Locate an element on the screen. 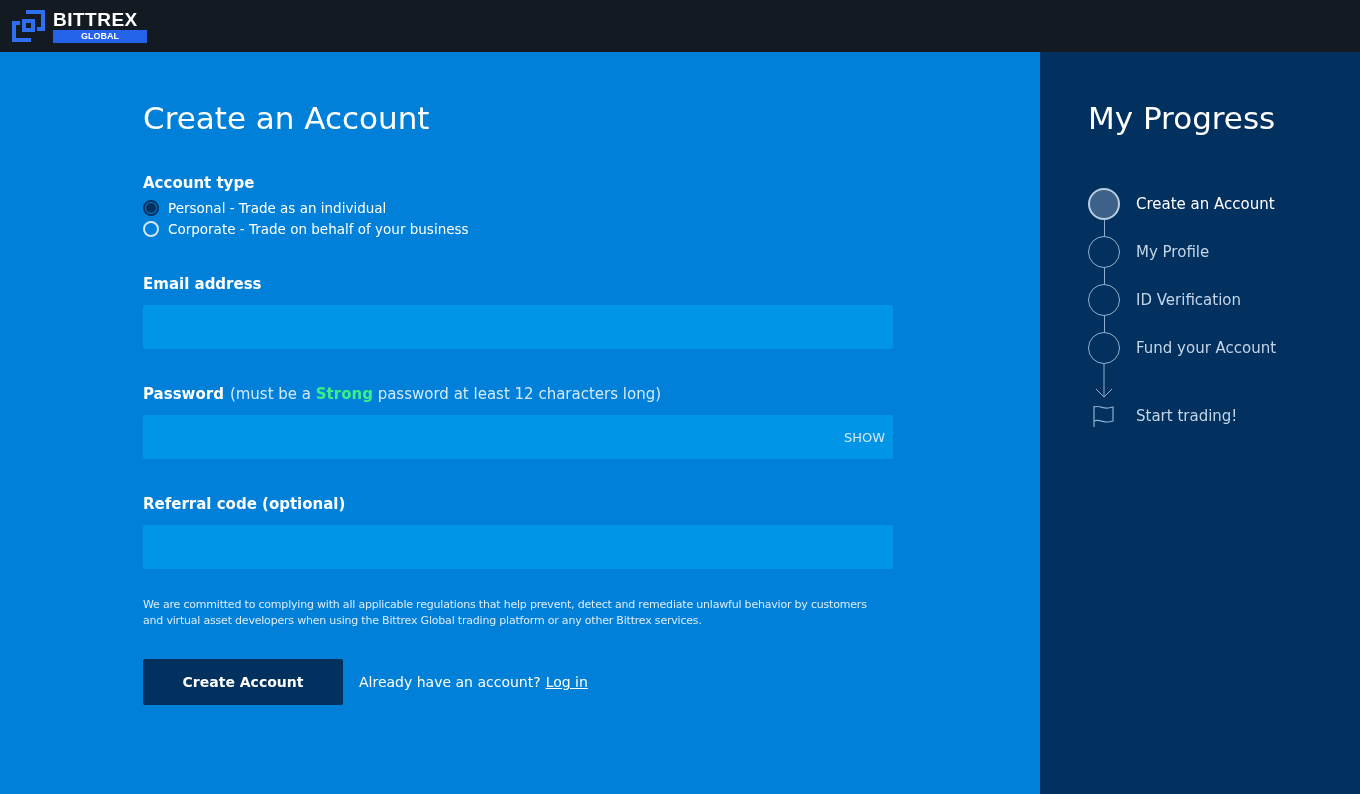 This screenshot has height=794, width=1360. radio-option: Personal - Trade as an individual is located at coordinates (265, 208).